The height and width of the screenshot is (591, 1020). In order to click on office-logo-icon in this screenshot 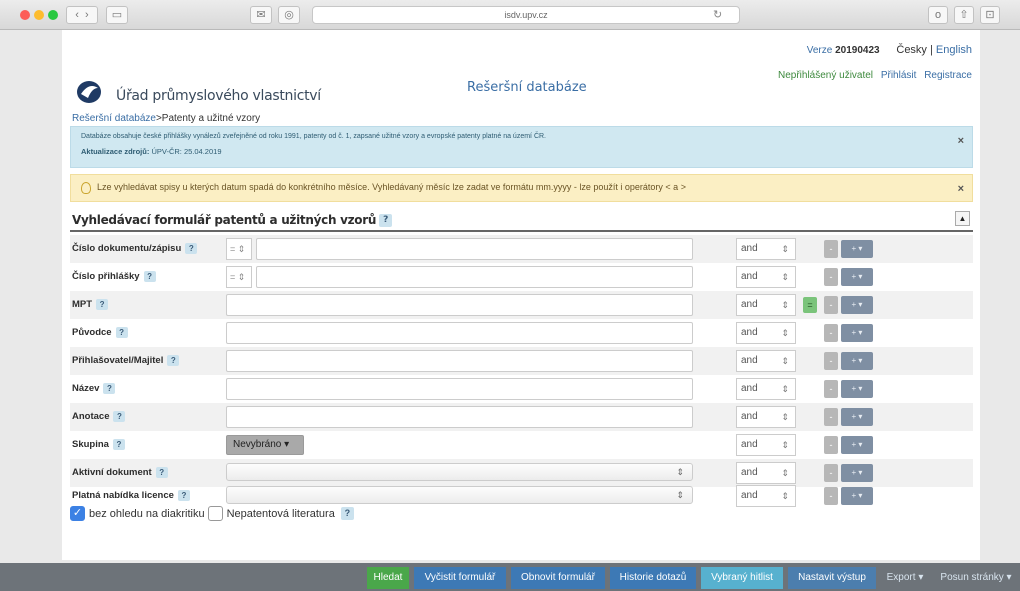, I will do `click(89, 92)`.